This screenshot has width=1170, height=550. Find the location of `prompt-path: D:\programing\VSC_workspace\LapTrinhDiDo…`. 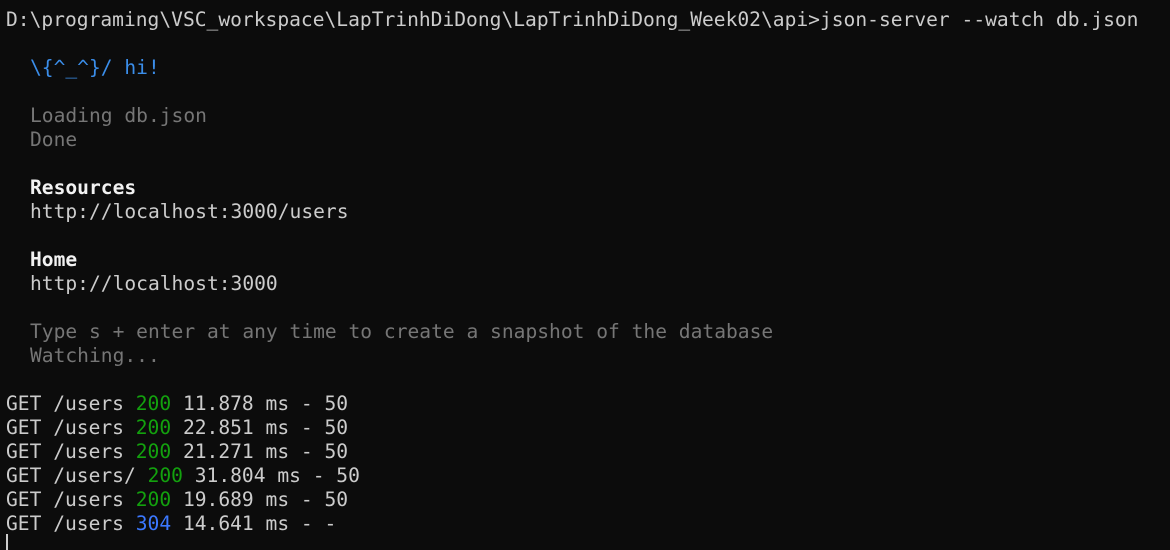

prompt-path: D:\programing\VSC_workspace\LapTrinhDiDo… is located at coordinates (413, 19).